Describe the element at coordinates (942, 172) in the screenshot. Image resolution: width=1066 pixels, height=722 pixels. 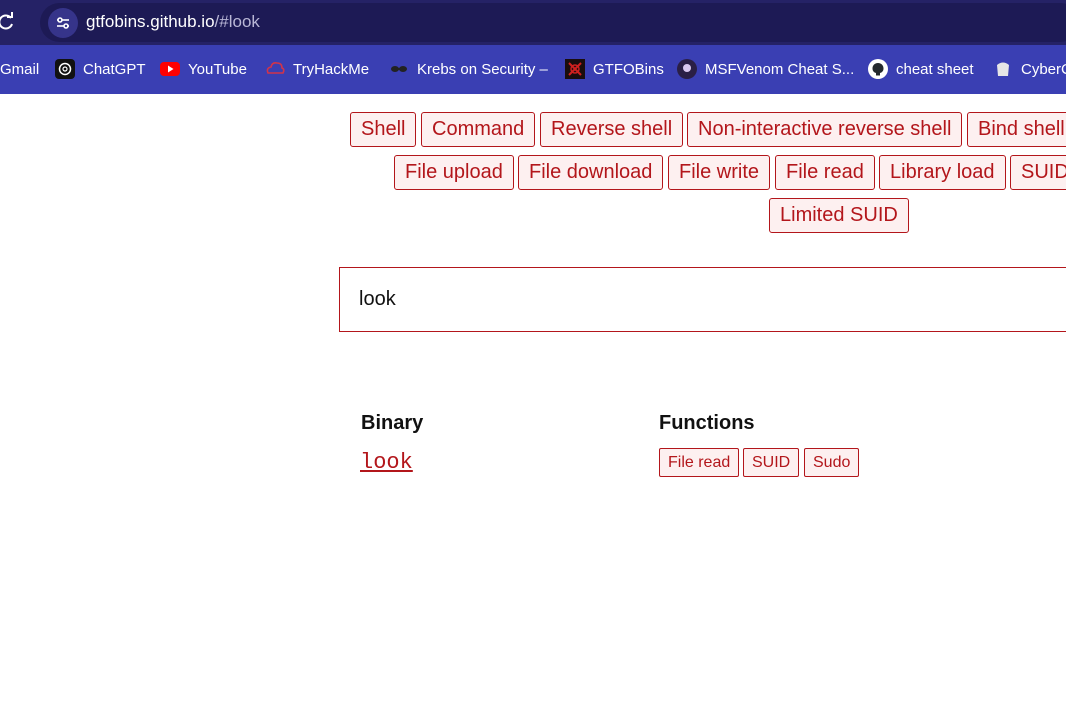
I see `filter-library-load: Library load` at that location.